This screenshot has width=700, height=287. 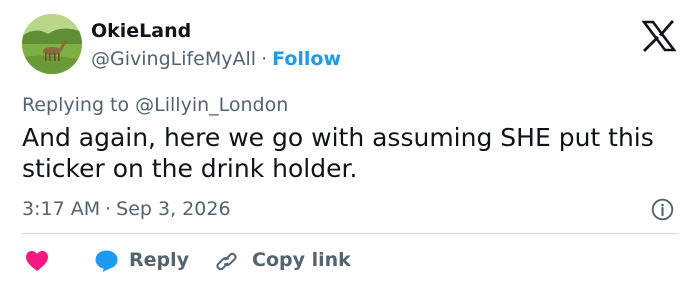 I want to click on action-bar: Reply Copy link, so click(x=350, y=261).